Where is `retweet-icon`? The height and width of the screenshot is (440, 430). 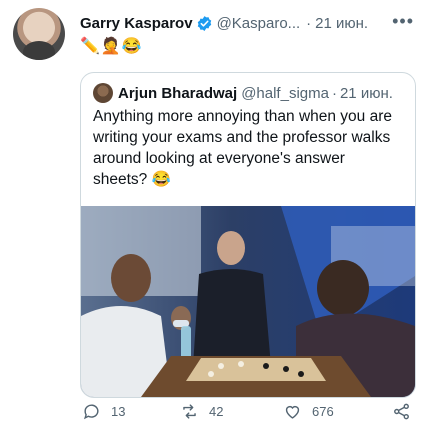 retweet-icon is located at coordinates (189, 411).